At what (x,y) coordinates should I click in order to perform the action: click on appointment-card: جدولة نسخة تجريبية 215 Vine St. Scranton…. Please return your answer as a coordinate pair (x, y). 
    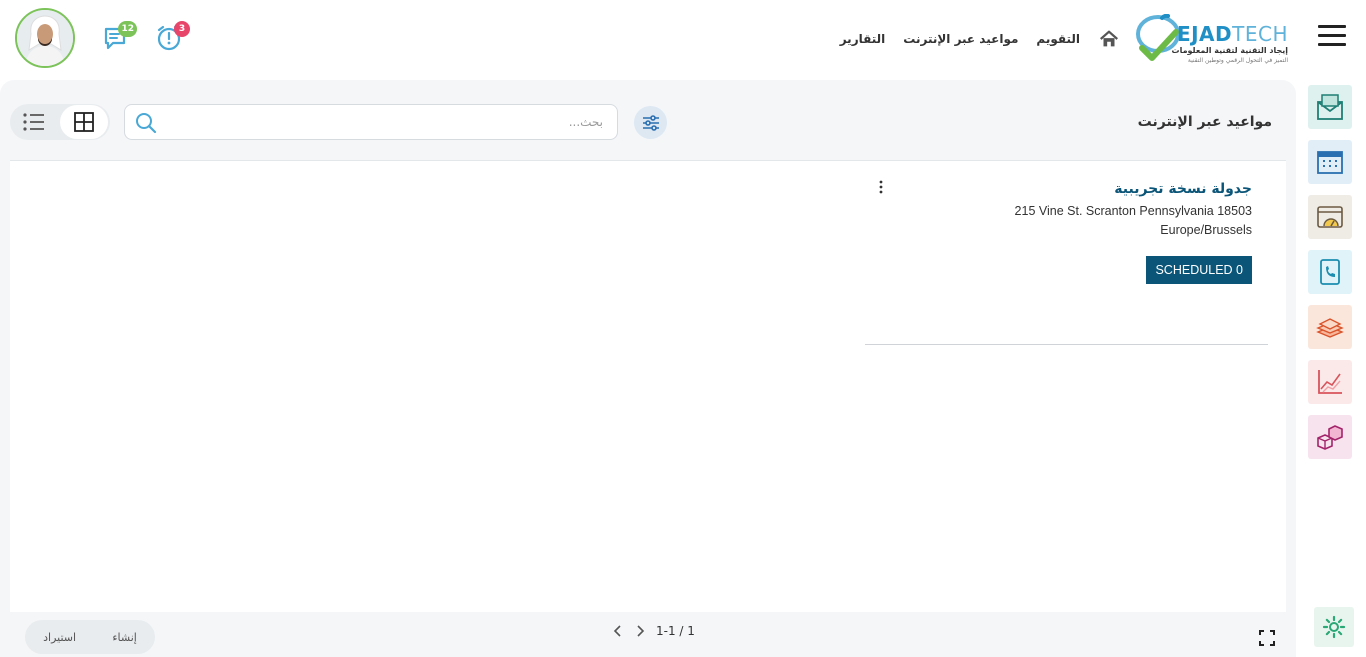
    Looking at the image, I should click on (1066, 253).